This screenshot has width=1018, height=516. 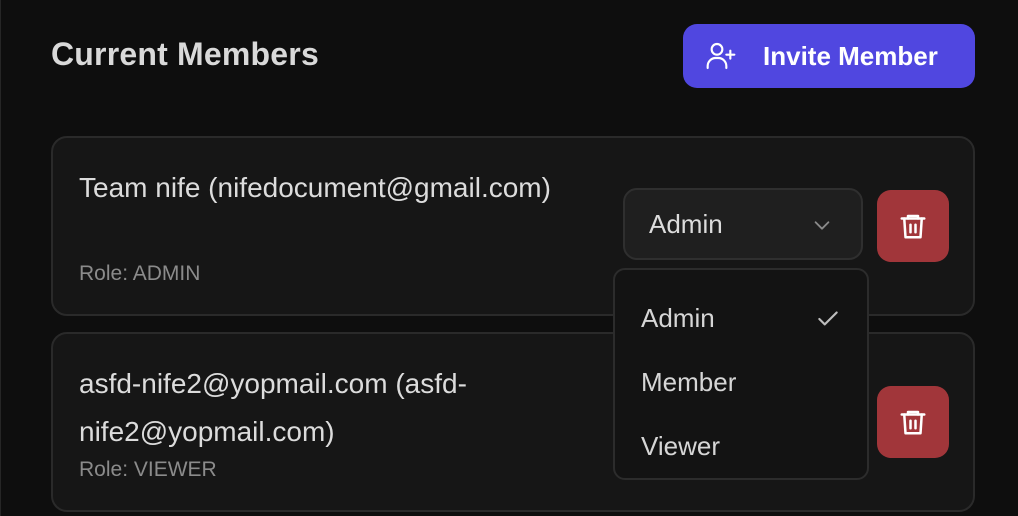 What do you see at coordinates (148, 469) in the screenshot?
I see `member-role: Role: VIEWER` at bounding box center [148, 469].